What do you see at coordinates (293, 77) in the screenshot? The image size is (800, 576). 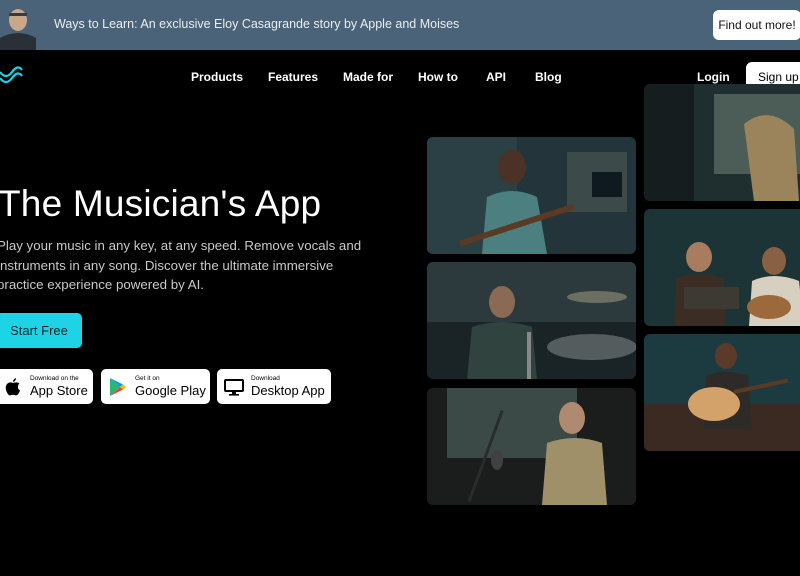 I see `nav-features: Features` at bounding box center [293, 77].